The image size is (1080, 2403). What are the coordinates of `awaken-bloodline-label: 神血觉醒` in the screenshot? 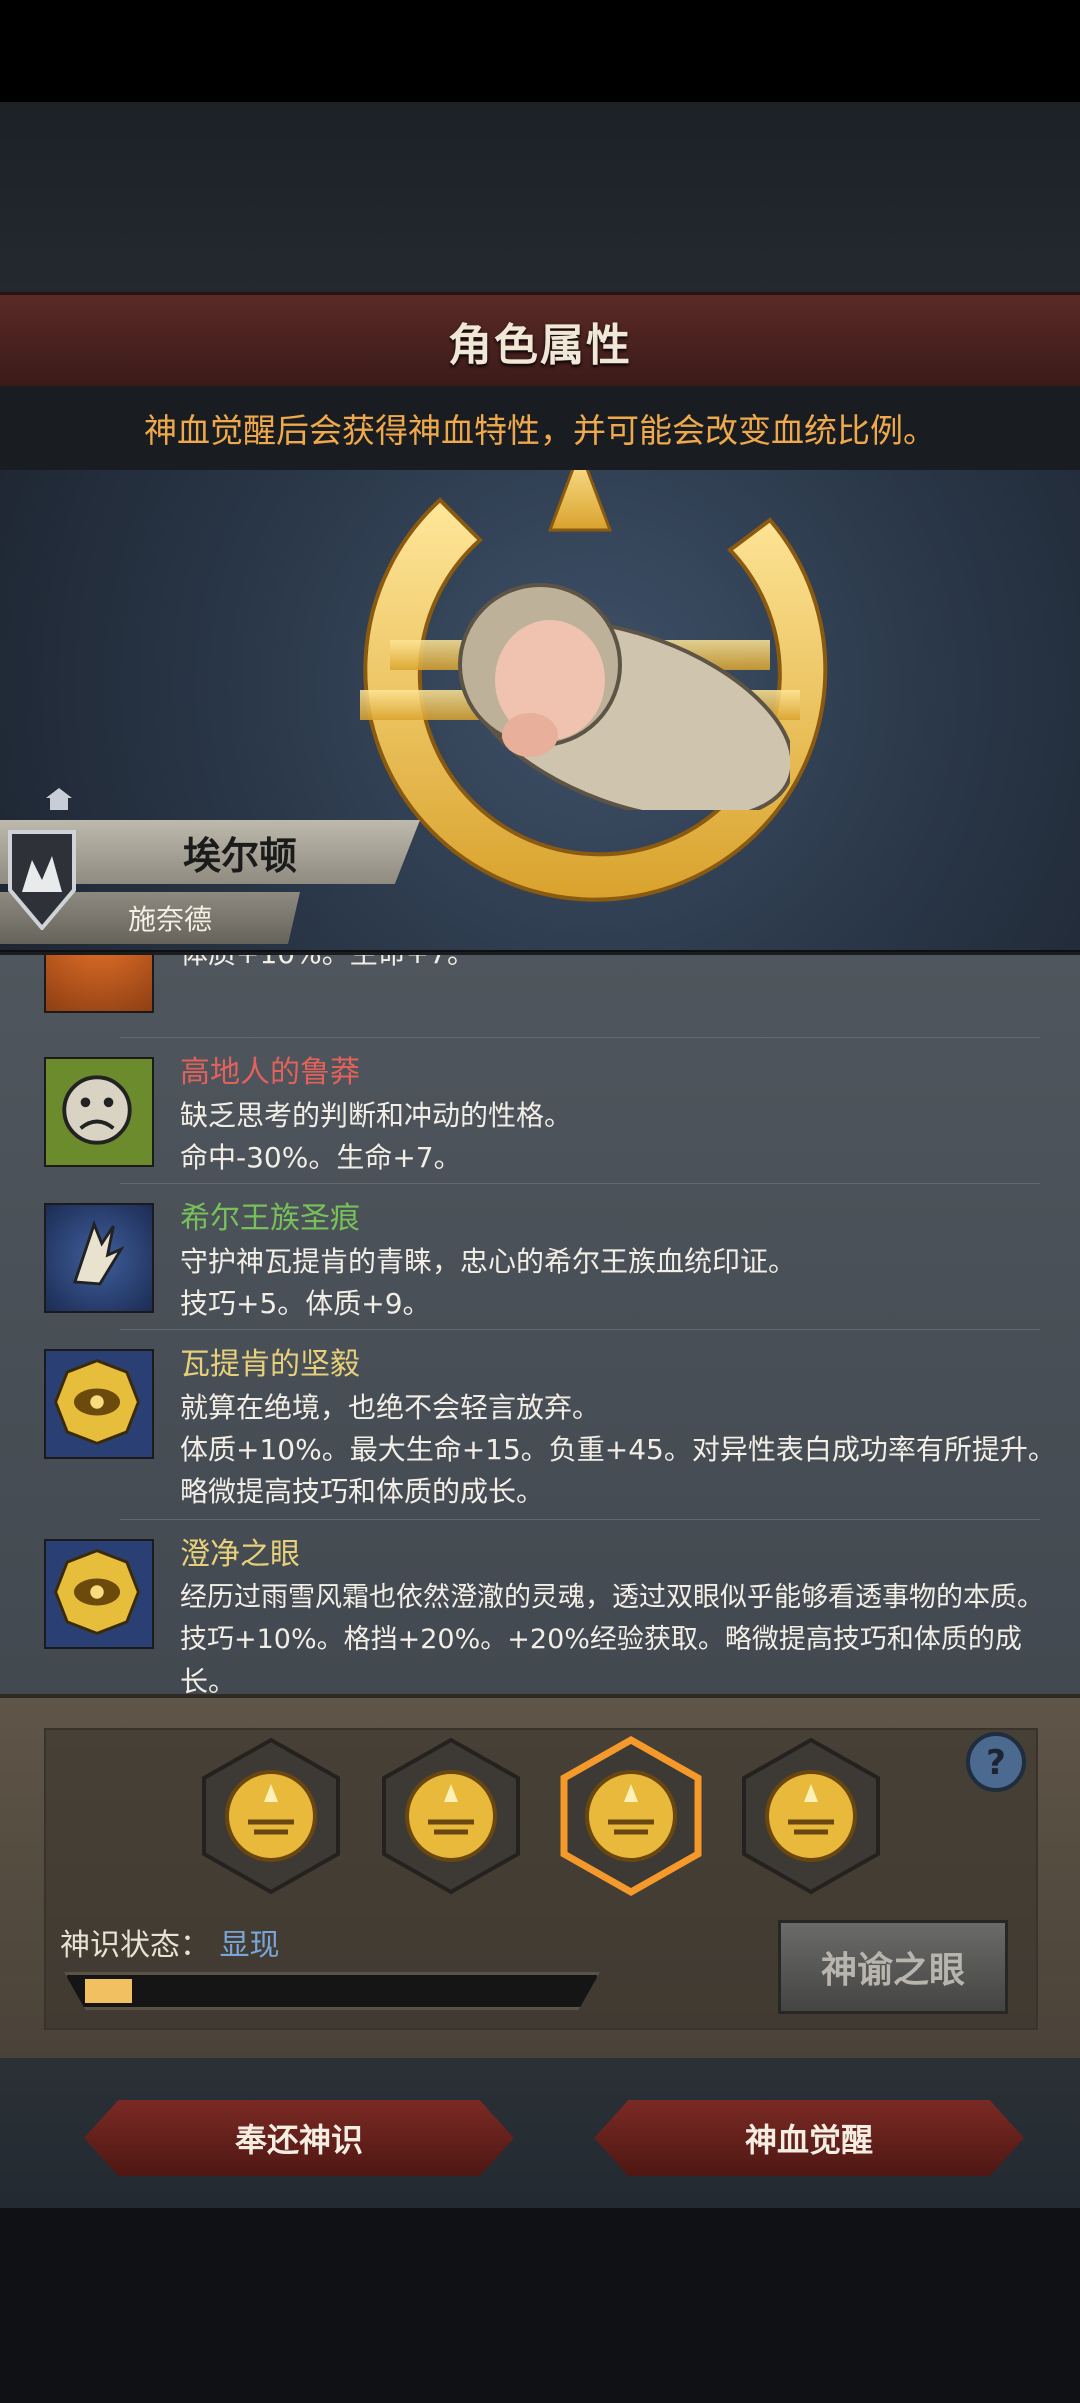 It's located at (808, 2140).